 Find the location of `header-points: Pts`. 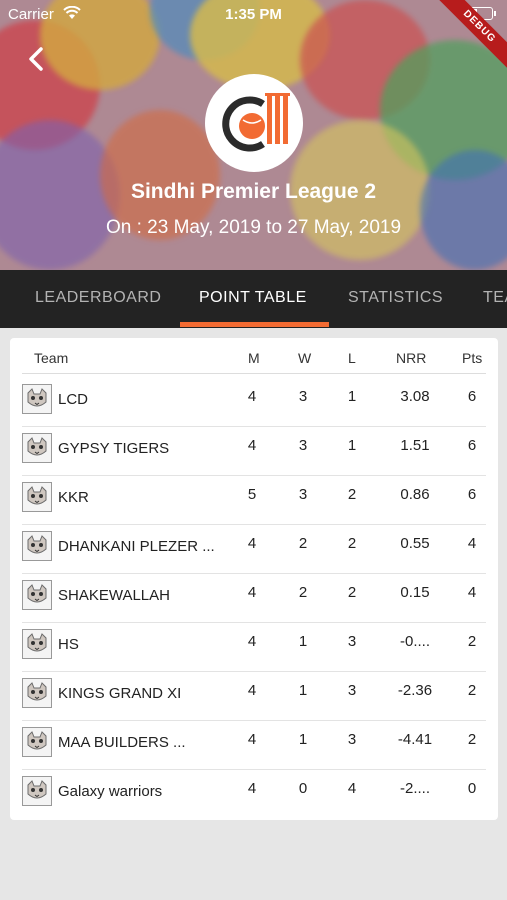

header-points: Pts is located at coordinates (472, 358).